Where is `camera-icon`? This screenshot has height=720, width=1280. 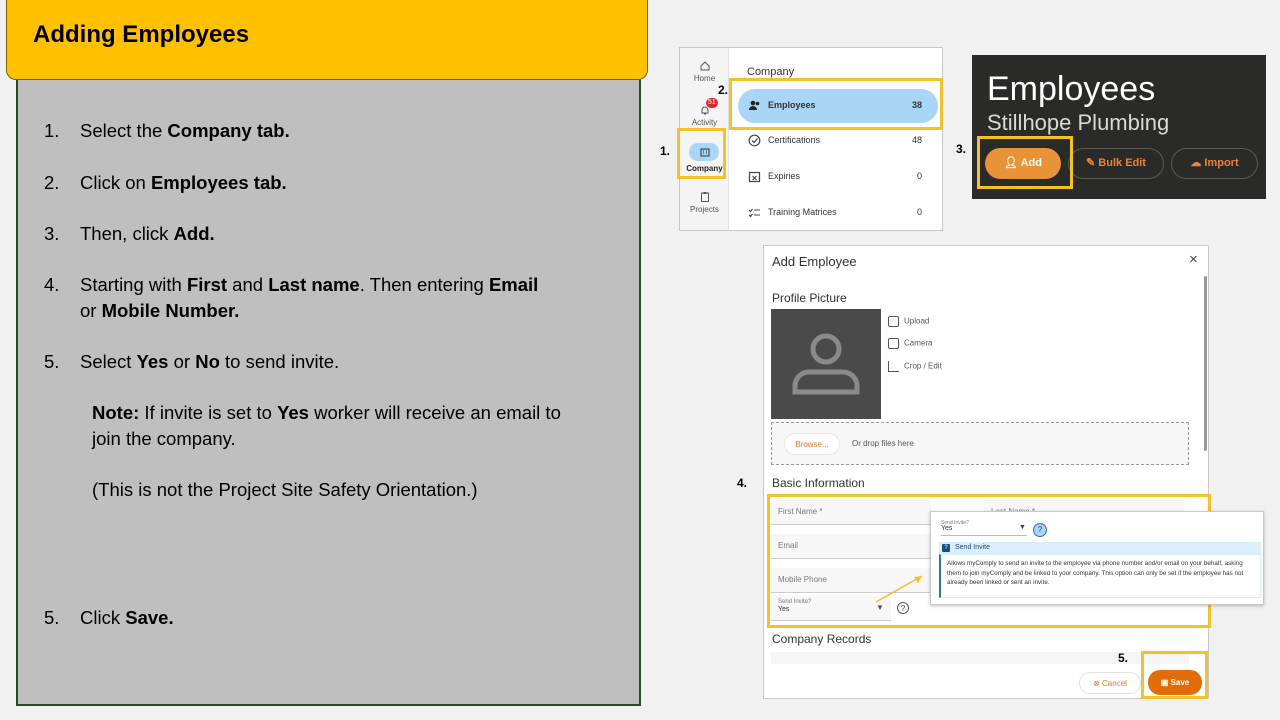
camera-icon is located at coordinates (893, 343).